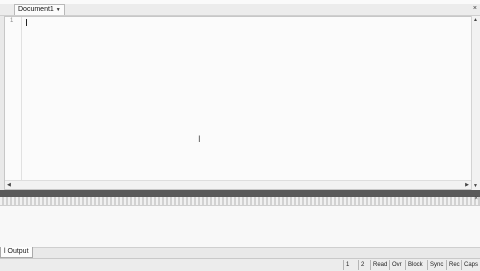 This screenshot has width=480, height=271. Describe the element at coordinates (36, 9) in the screenshot. I see `document-tab-label: Document1` at that location.